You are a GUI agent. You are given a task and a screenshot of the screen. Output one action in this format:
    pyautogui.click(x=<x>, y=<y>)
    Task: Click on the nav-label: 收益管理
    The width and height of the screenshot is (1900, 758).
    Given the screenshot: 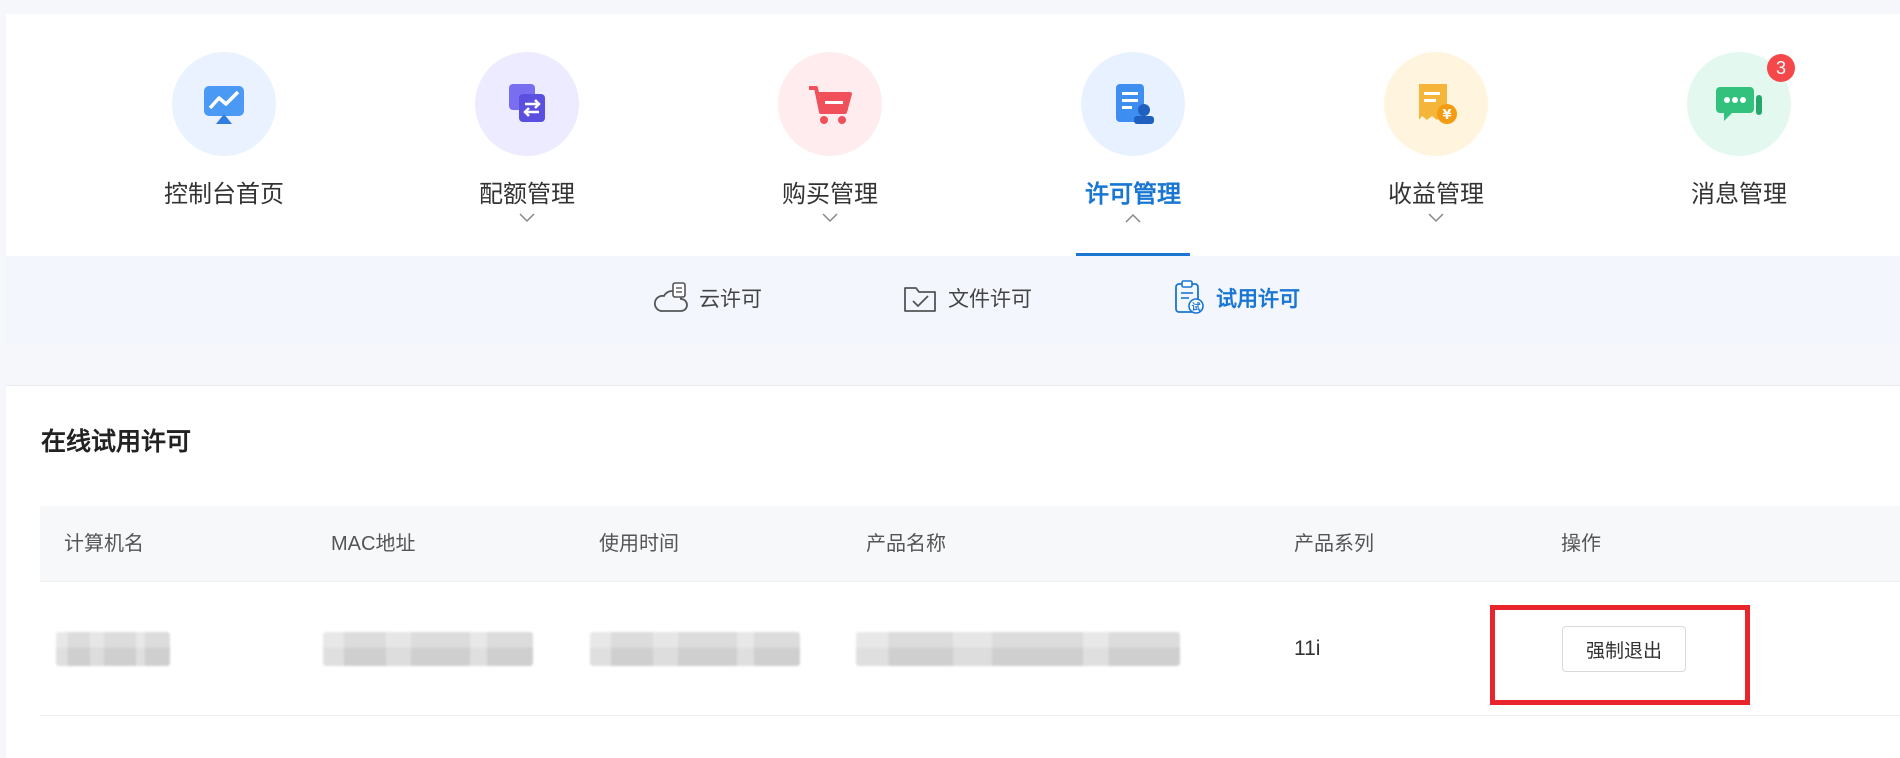 What is the action you would take?
    pyautogui.click(x=1436, y=194)
    